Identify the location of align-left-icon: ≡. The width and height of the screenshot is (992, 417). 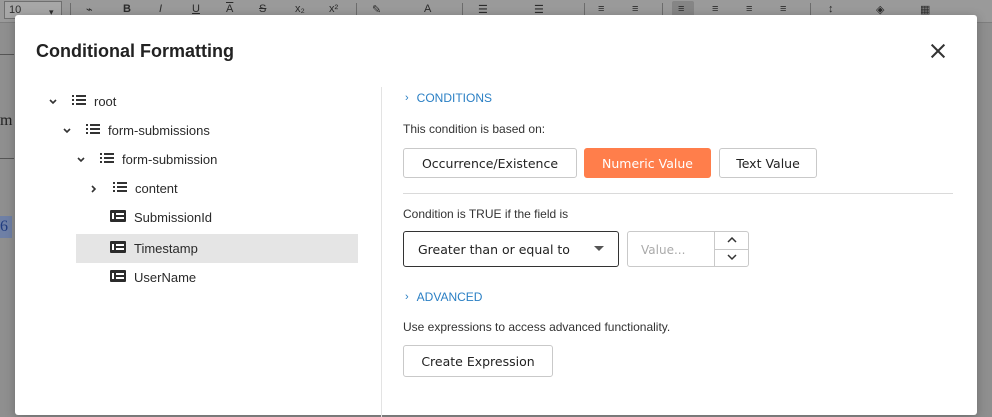
(681, 9).